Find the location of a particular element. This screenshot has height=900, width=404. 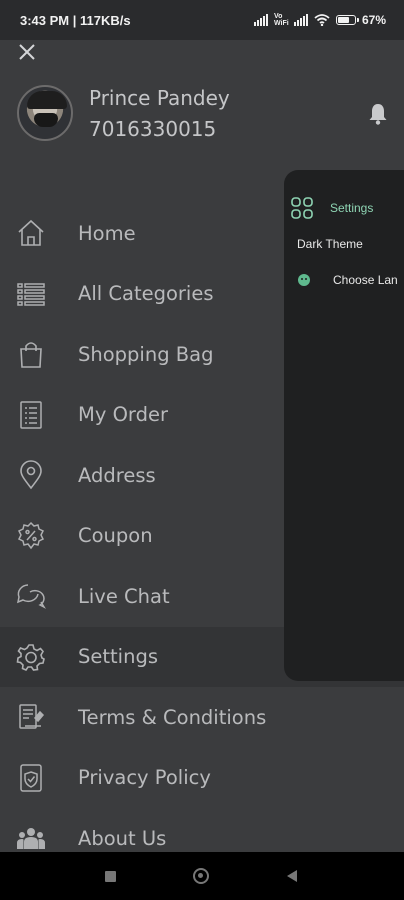

menu-item-label: Terms & Conditions is located at coordinates (172, 717).